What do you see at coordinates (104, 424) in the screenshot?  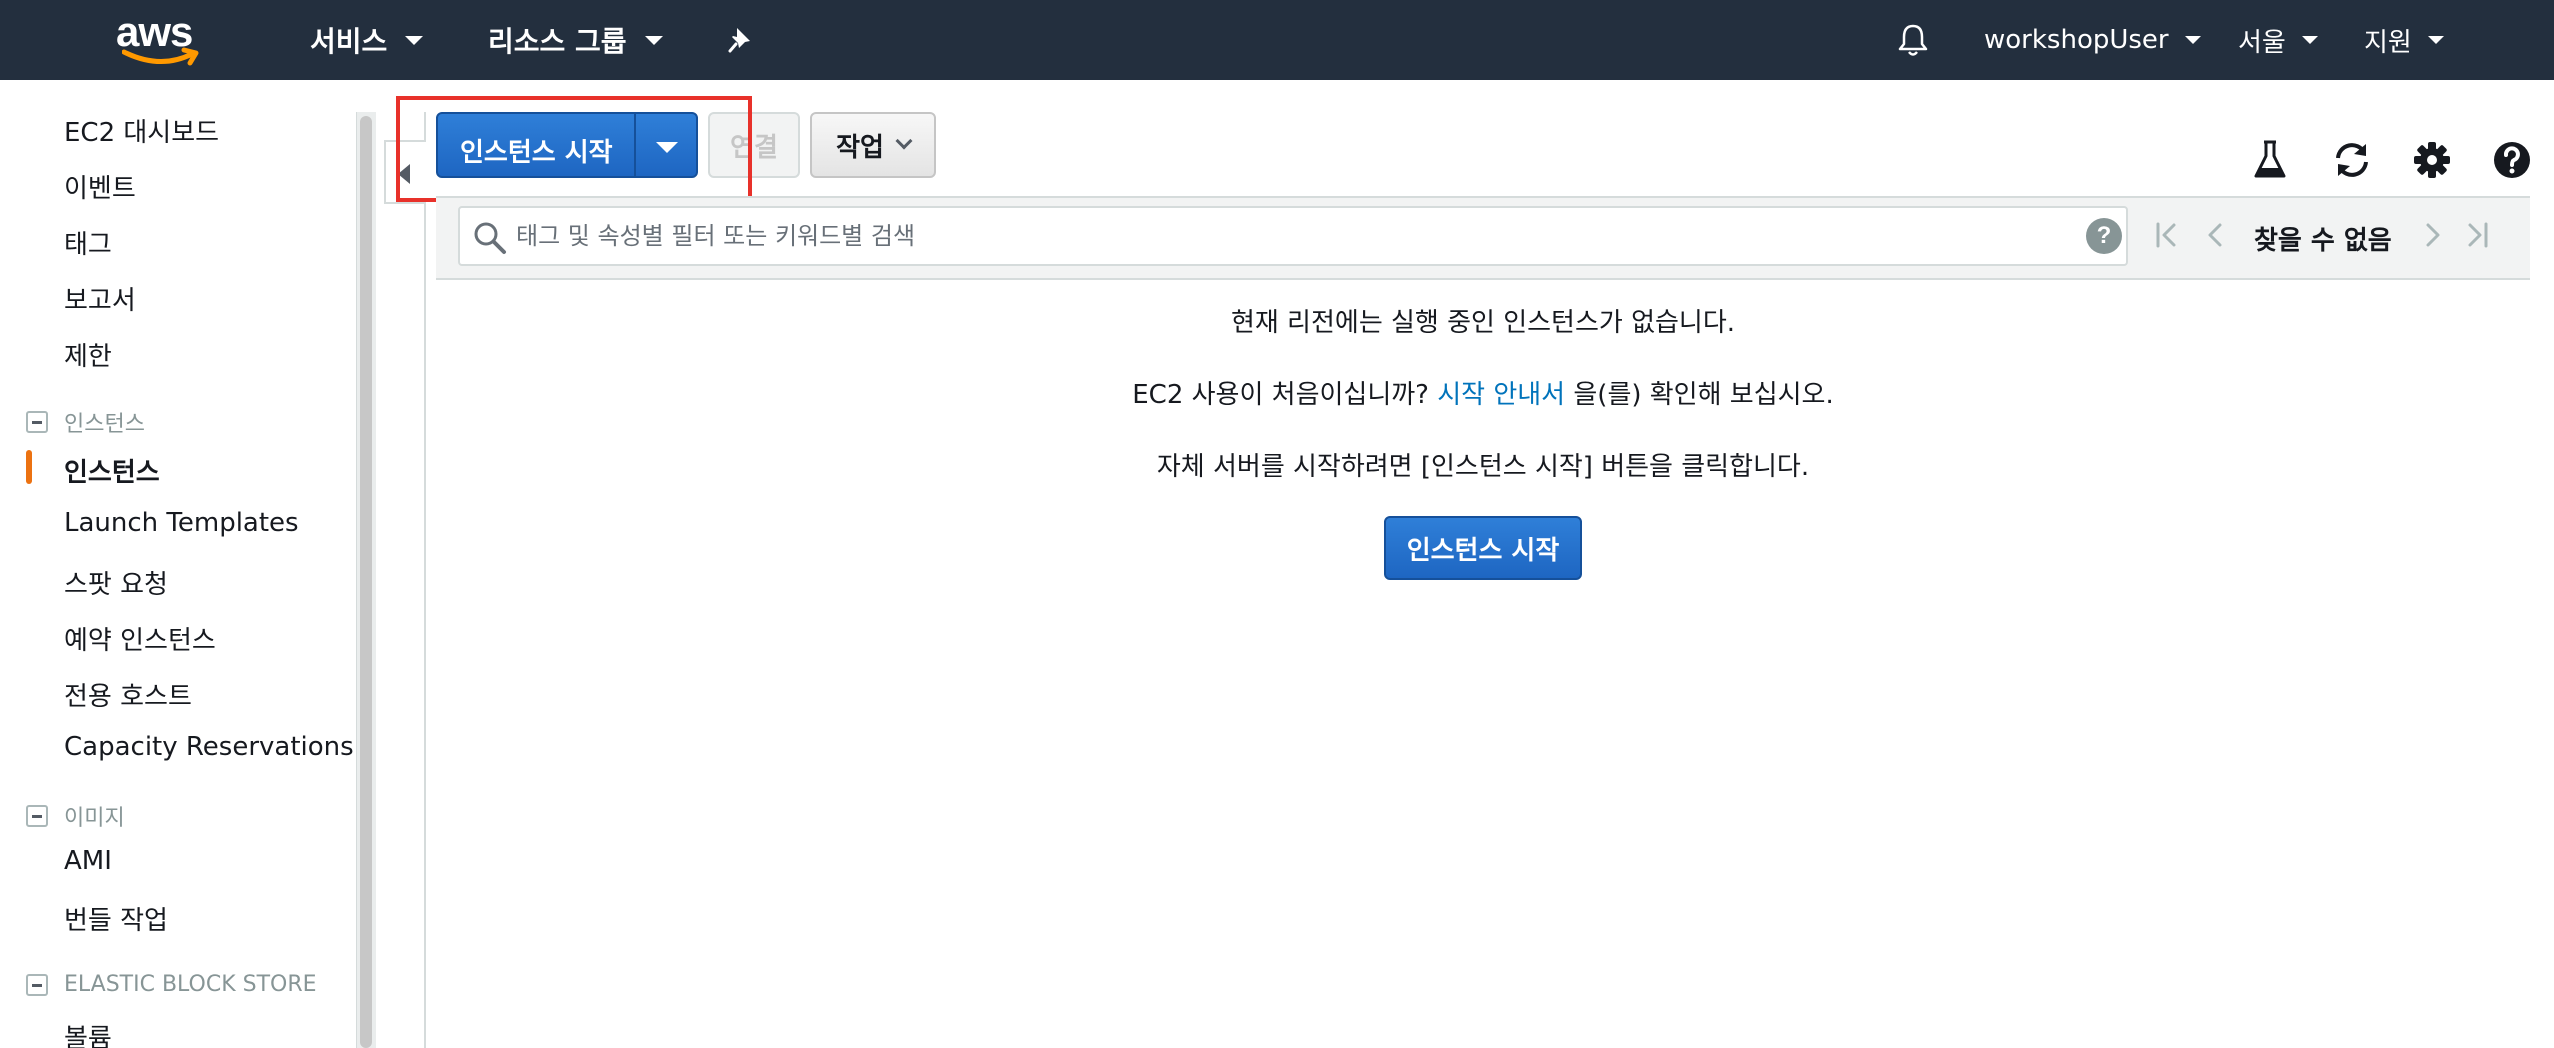 I see `section-title-instances: 인스턴스` at bounding box center [104, 424].